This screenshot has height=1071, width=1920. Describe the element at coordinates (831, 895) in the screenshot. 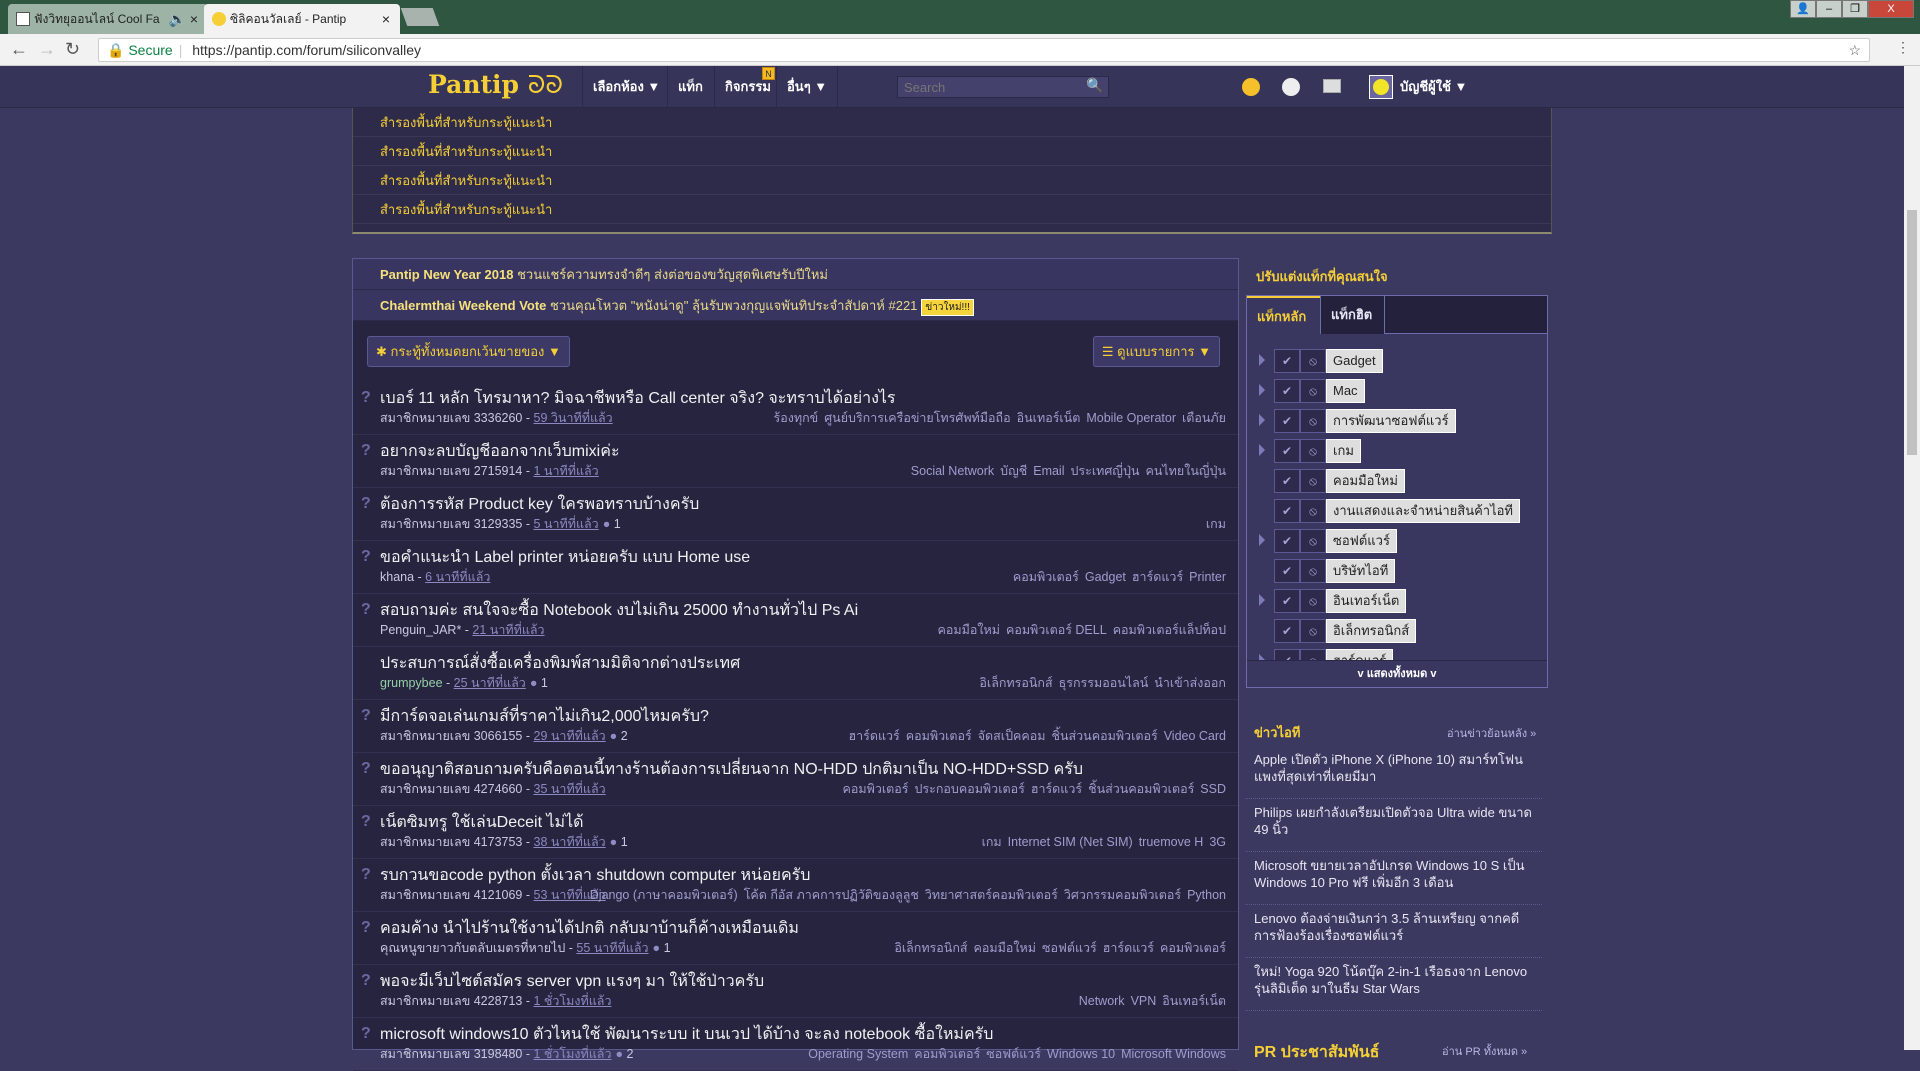

I see `topic-tag: โค้ด กีอัส ภาคการปฏิวัติของลูลูช` at that location.